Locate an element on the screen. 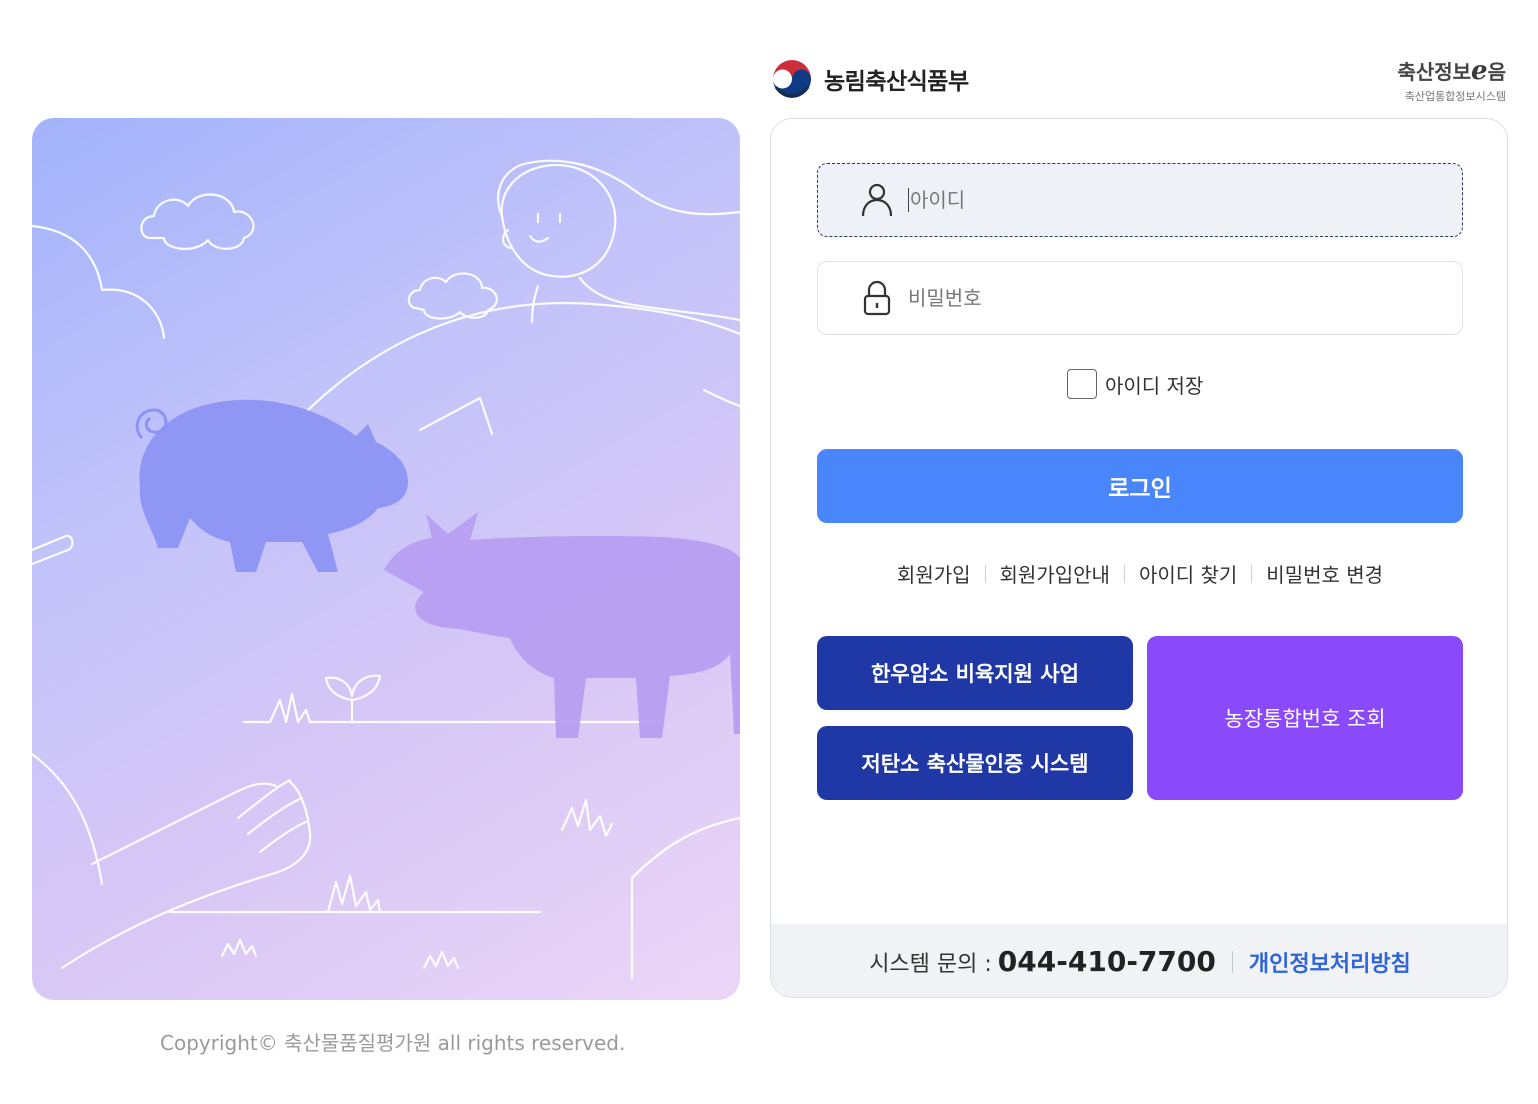  card-footer: 시스템 문의 : 044-410-7700 개인정보처리방침 is located at coordinates (1139, 960).